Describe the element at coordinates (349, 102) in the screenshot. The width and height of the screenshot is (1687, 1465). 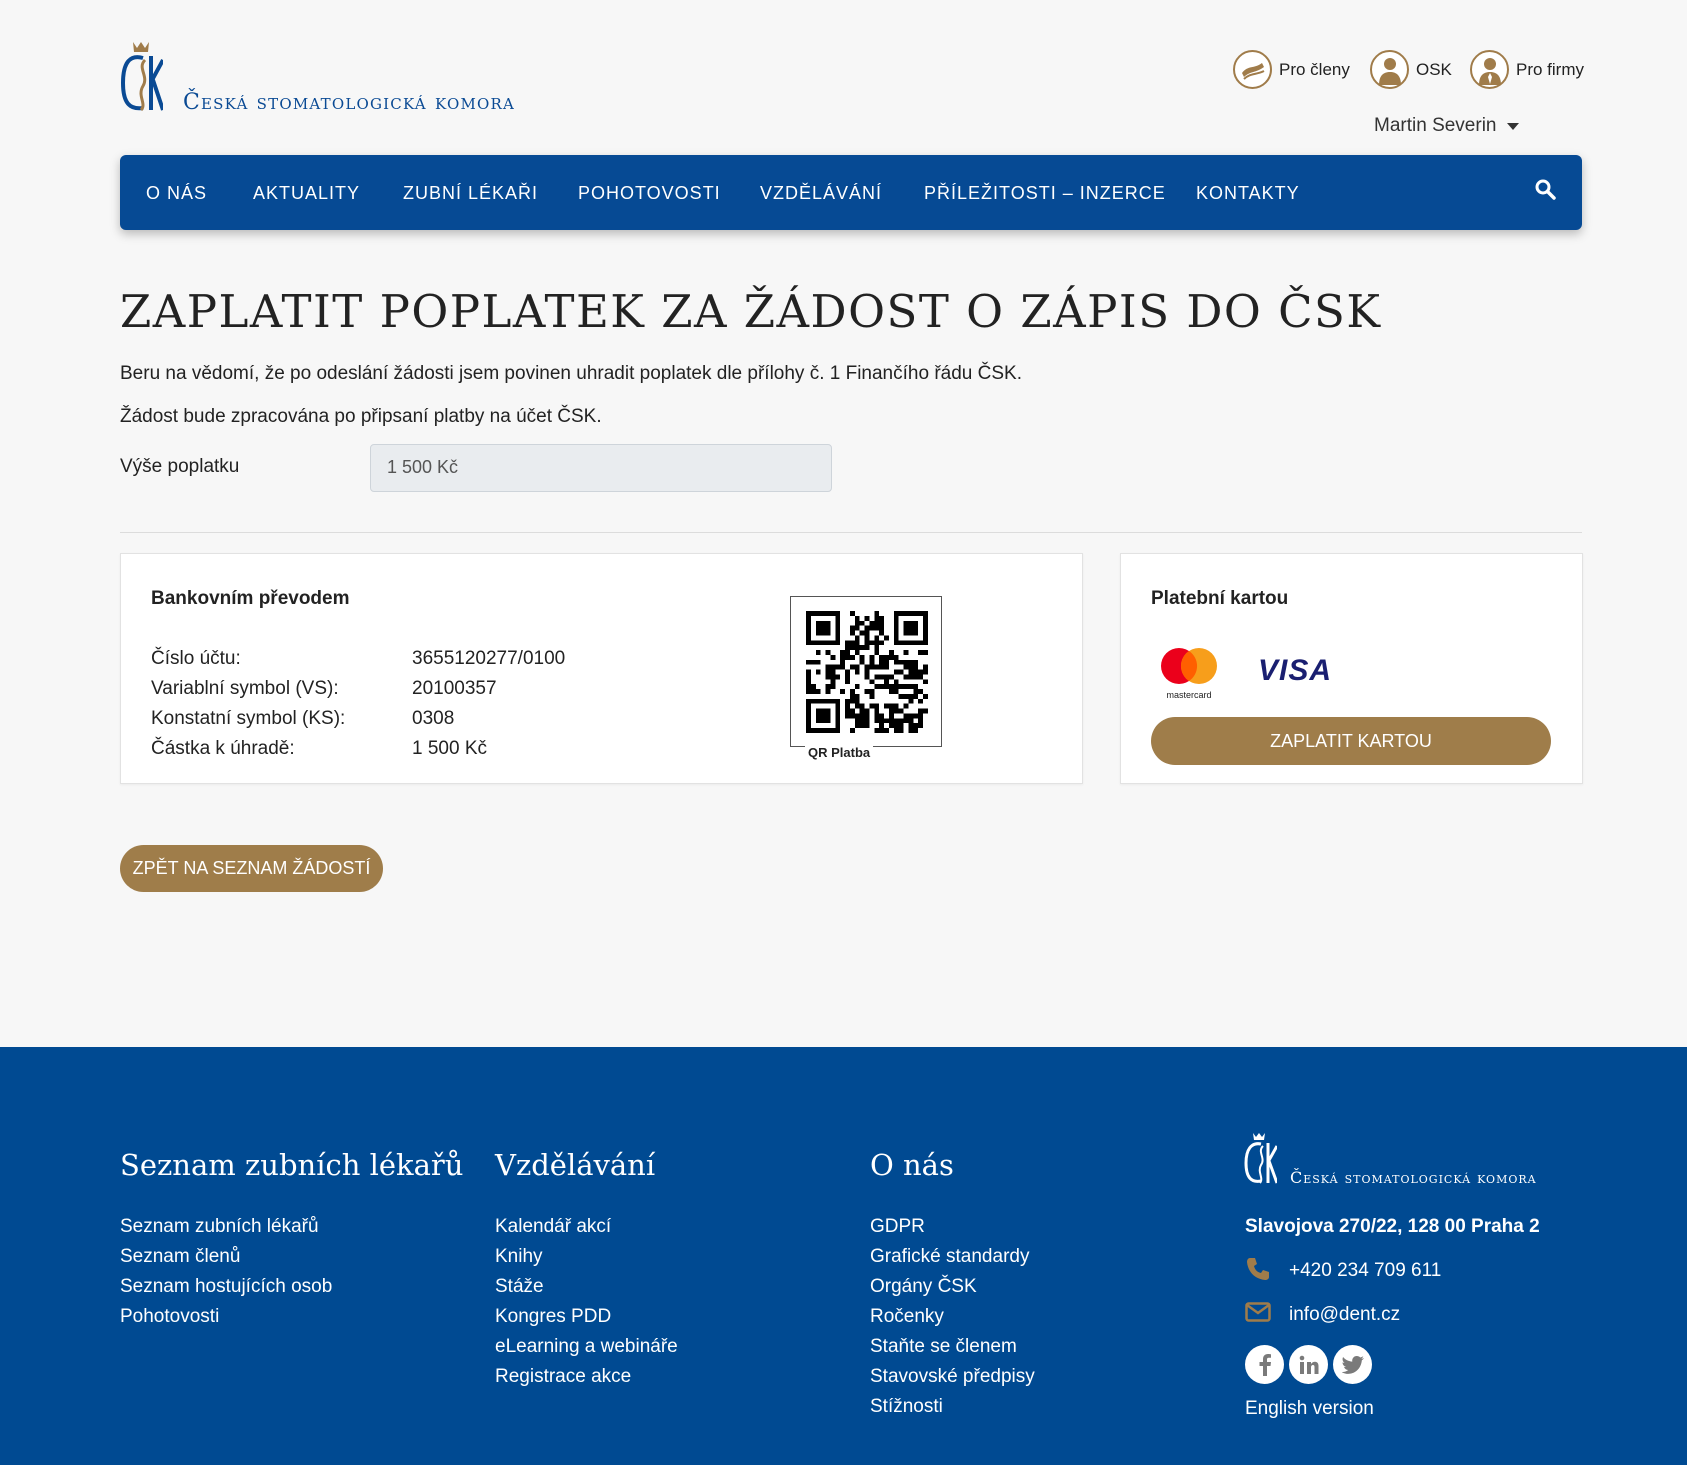
I see `logo-text: Česká stomatologická komora` at that location.